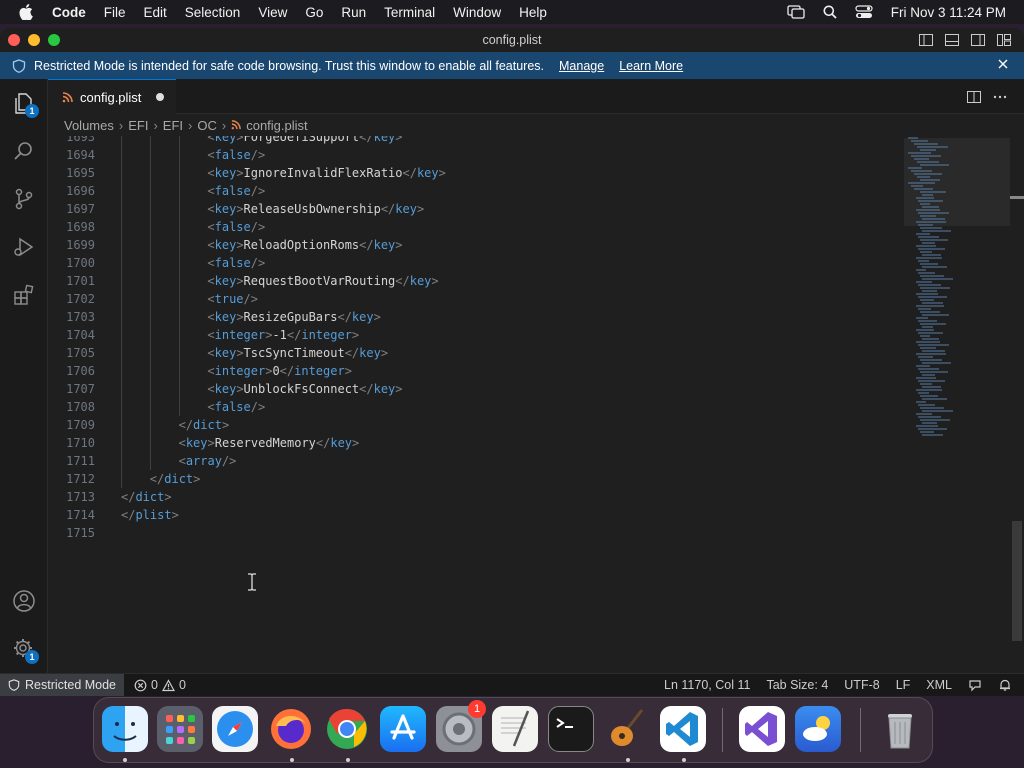 Image resolution: width=1024 pixels, height=768 pixels. Describe the element at coordinates (62, 684) in the screenshot. I see `restricted-mode-indicator: Restricted Mode` at that location.